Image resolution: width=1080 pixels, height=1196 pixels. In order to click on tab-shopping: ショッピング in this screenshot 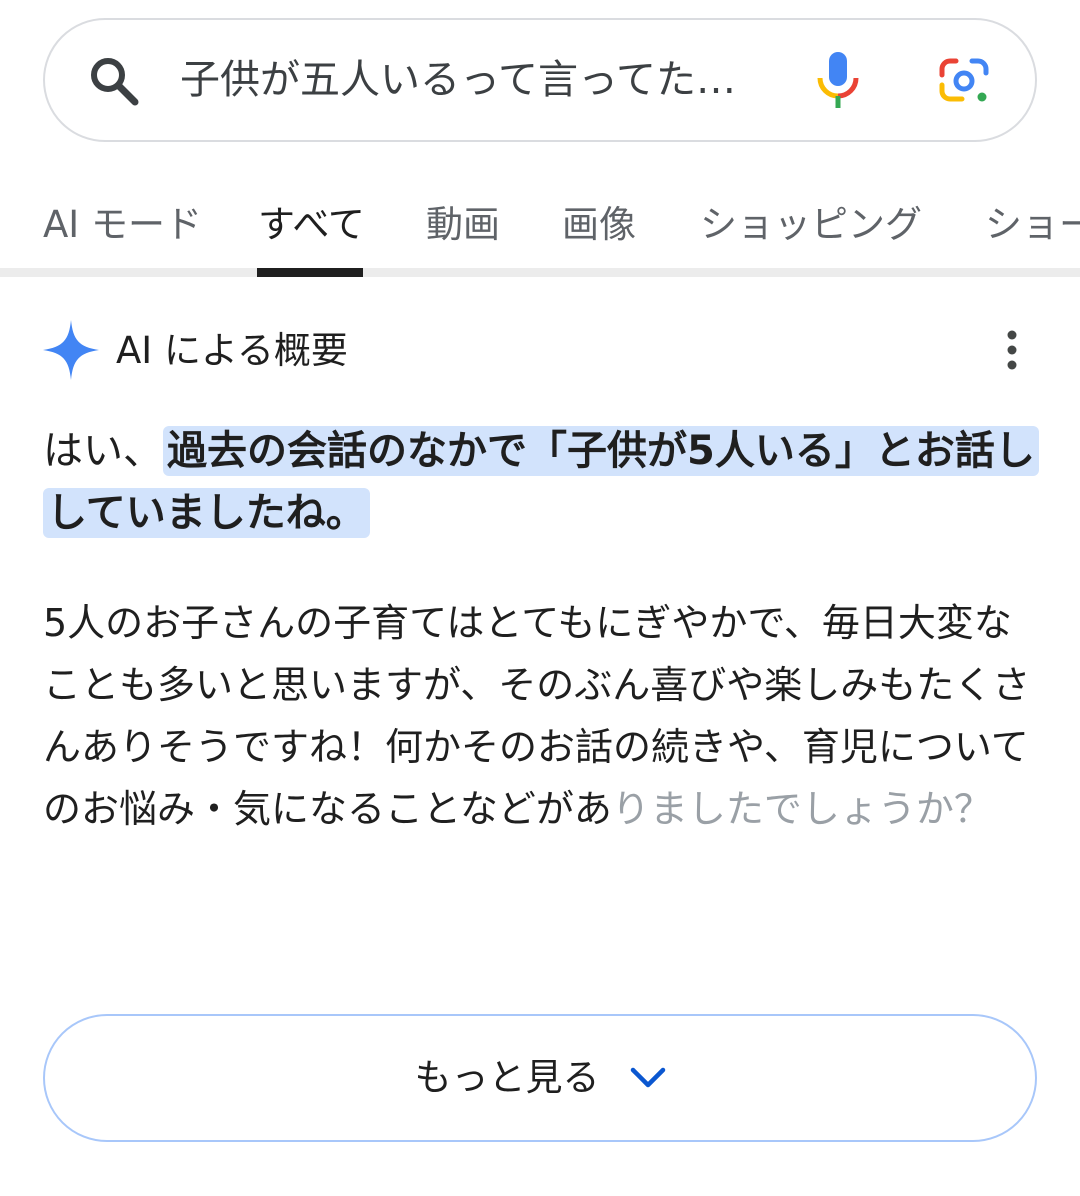, I will do `click(811, 225)`.